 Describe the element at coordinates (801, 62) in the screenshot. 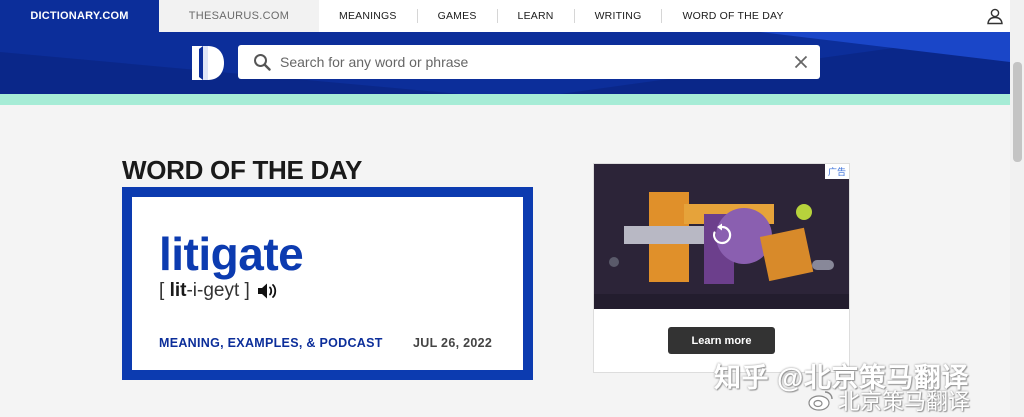

I see `close-icon` at that location.